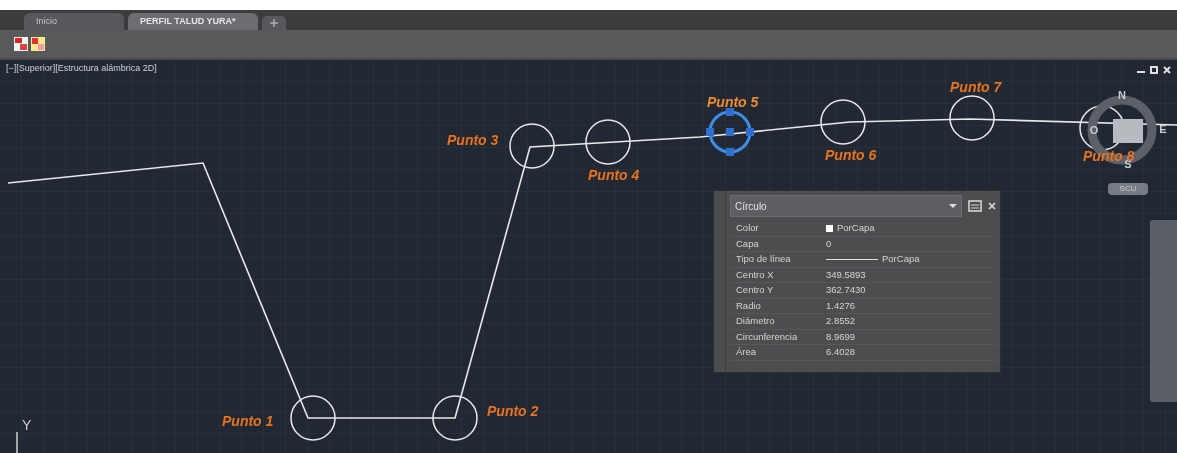 The height and width of the screenshot is (453, 1177). I want to click on caret-icon, so click(953, 206).